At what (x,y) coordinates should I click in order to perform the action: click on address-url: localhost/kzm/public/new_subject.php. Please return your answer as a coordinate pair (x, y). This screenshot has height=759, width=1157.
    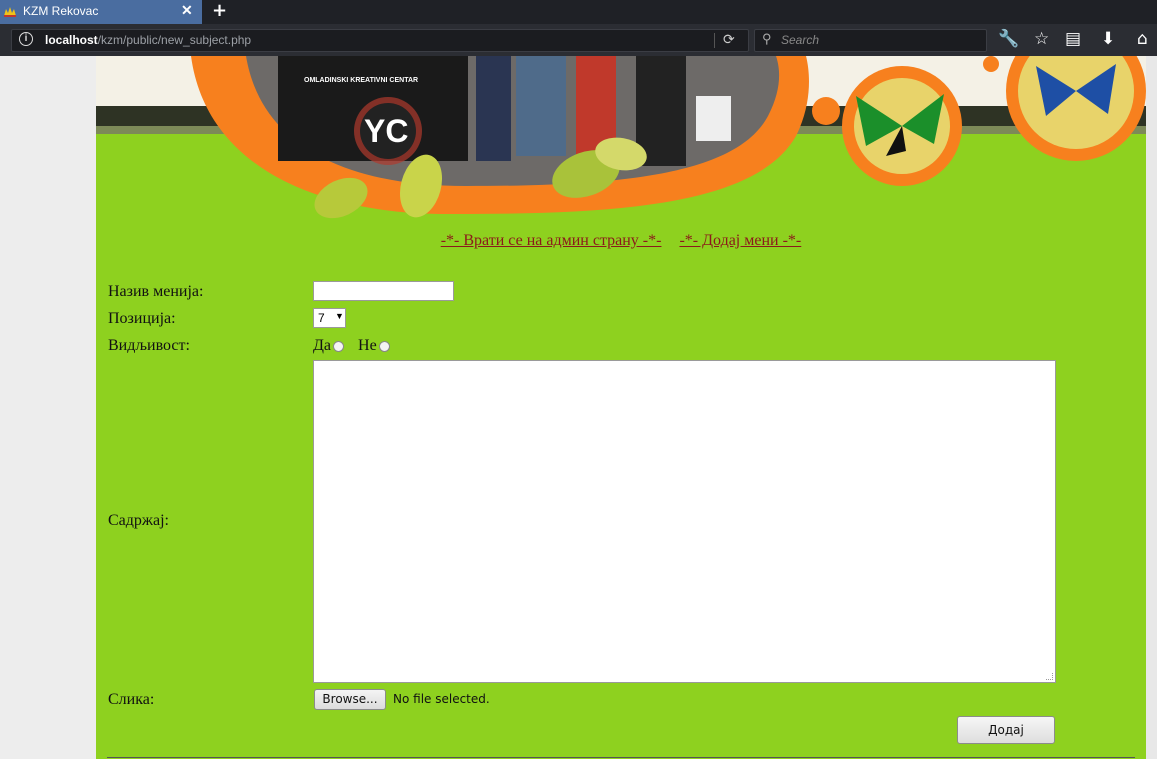
    Looking at the image, I should click on (148, 40).